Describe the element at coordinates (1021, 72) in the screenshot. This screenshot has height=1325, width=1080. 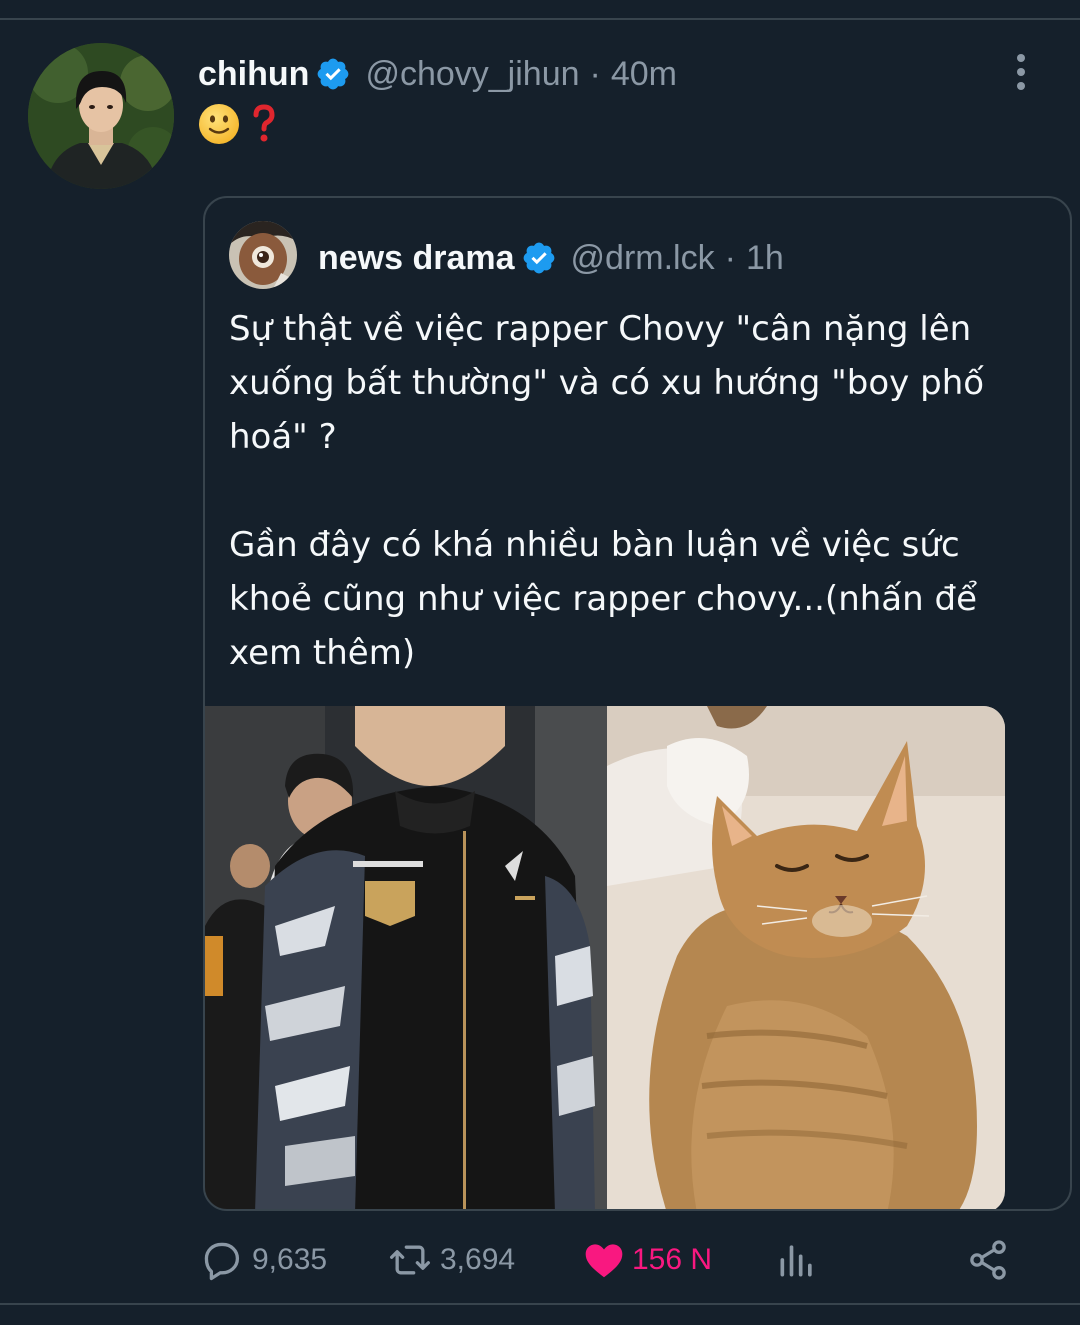
I see `more-options-icon` at that location.